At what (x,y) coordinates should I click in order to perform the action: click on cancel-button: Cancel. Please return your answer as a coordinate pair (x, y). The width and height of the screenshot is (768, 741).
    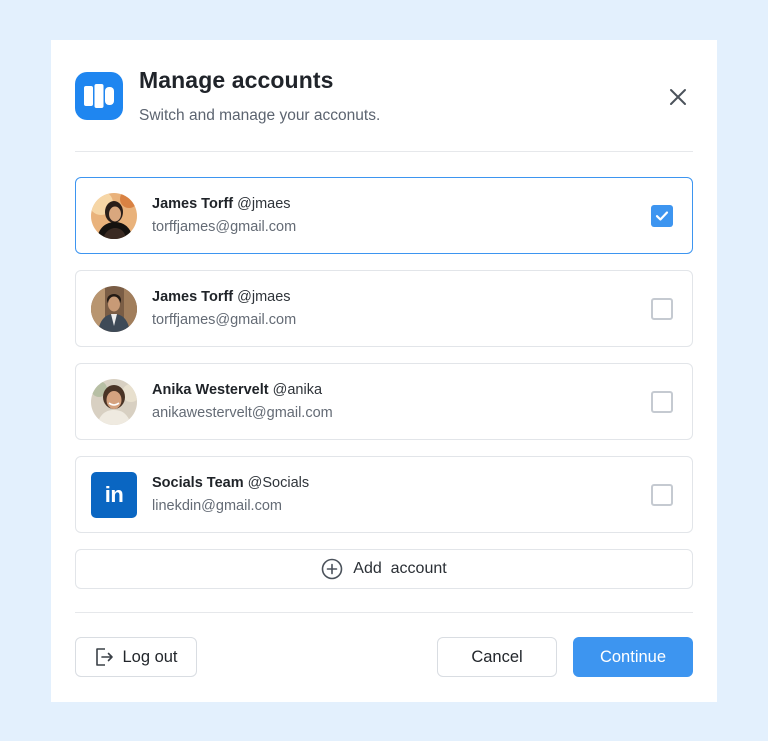
    Looking at the image, I should click on (497, 657).